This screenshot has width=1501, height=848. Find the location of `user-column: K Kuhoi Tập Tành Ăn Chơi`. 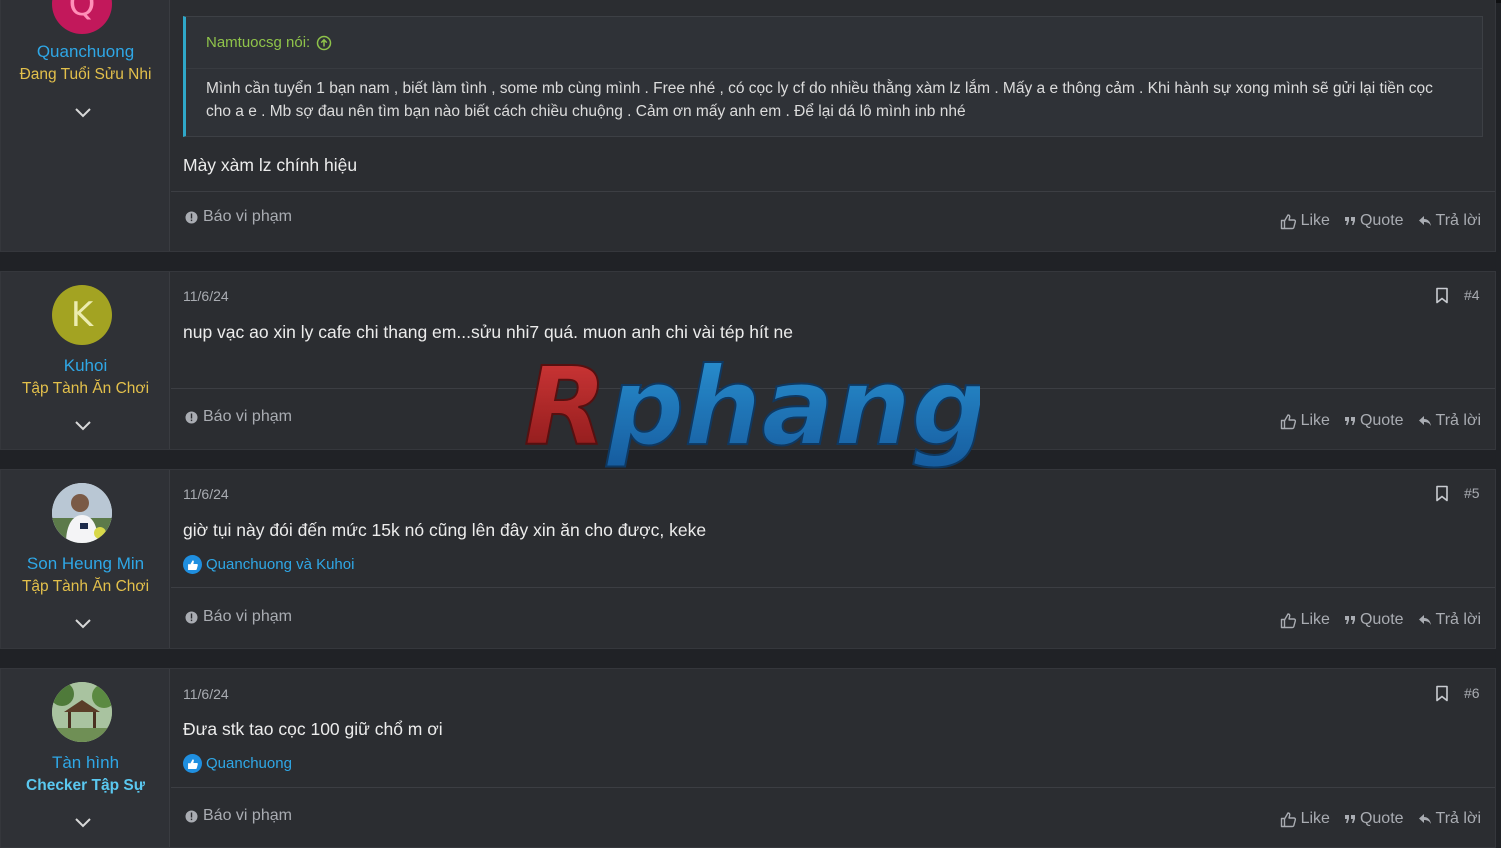

user-column: K Kuhoi Tập Tành Ăn Chơi is located at coordinates (85, 360).